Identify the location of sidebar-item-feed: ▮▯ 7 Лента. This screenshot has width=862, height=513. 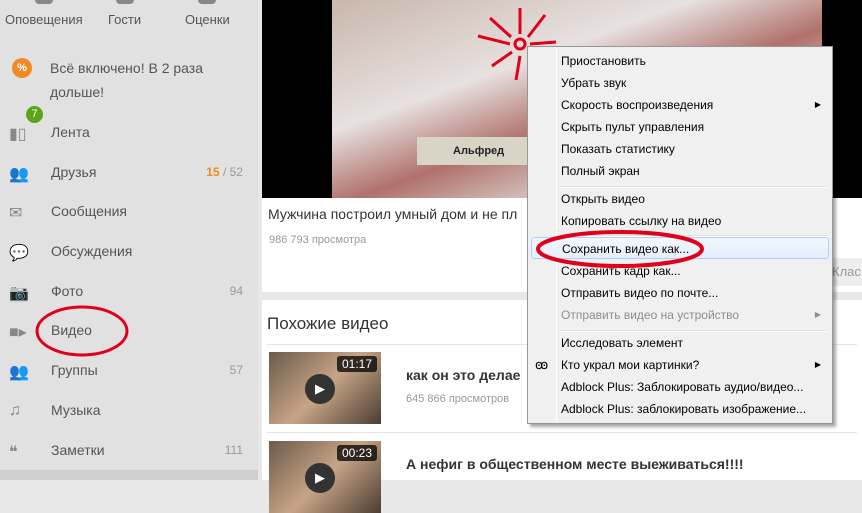
(129, 129).